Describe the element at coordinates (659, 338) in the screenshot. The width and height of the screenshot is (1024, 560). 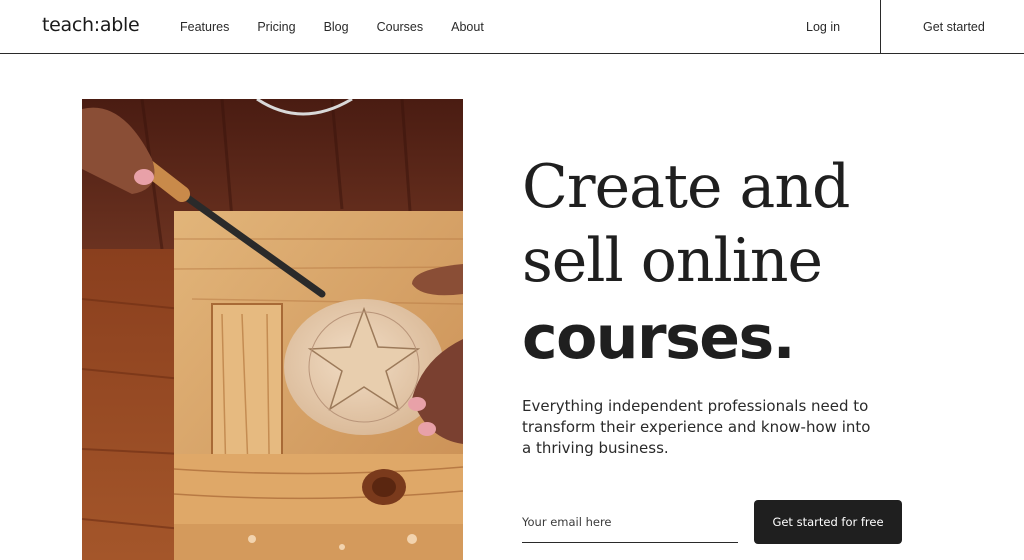
I see `headline-line-3: courses.` at that location.